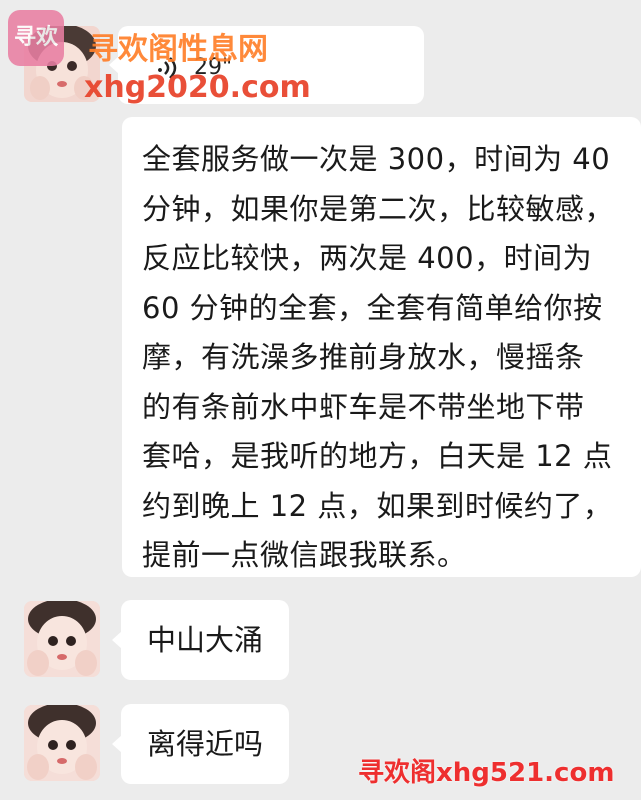 Image resolution: width=641 pixels, height=800 pixels. Describe the element at coordinates (378, 208) in the screenshot. I see `message-line: 分钟，如果你是第二次，比较敏感，` at that location.